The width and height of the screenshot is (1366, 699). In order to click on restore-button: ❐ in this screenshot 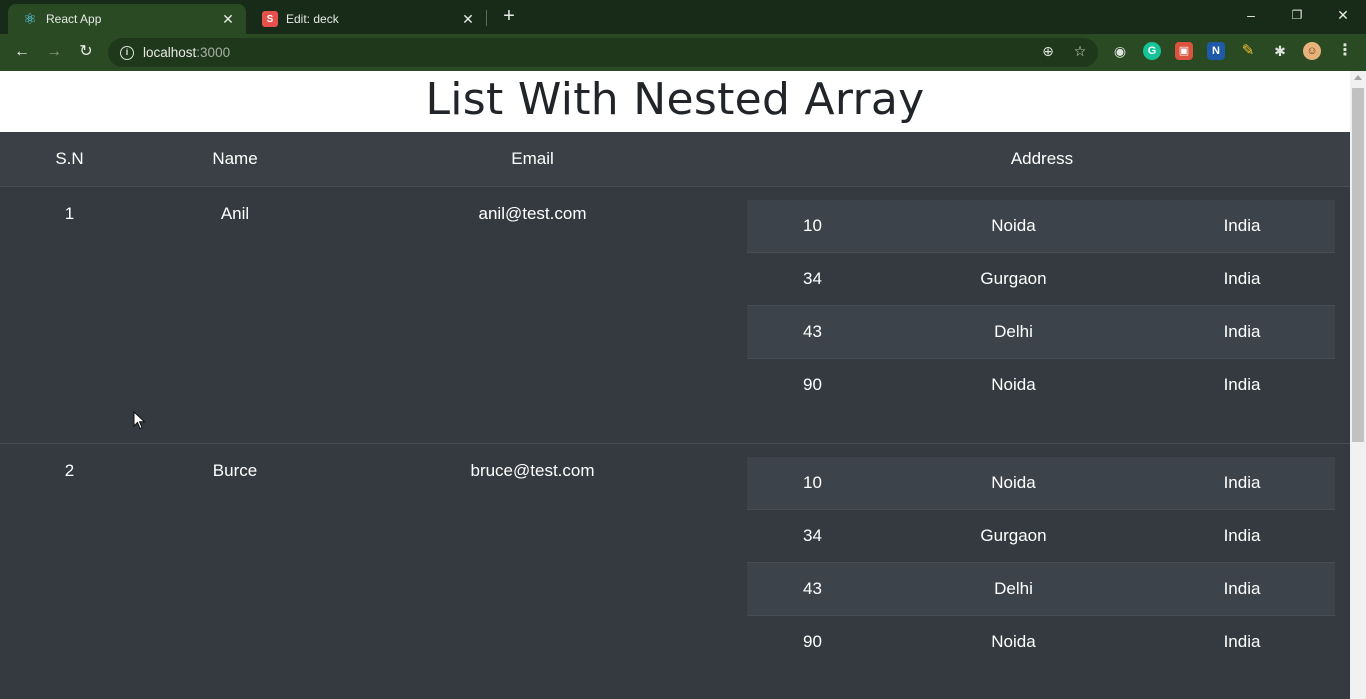, I will do `click(1297, 15)`.